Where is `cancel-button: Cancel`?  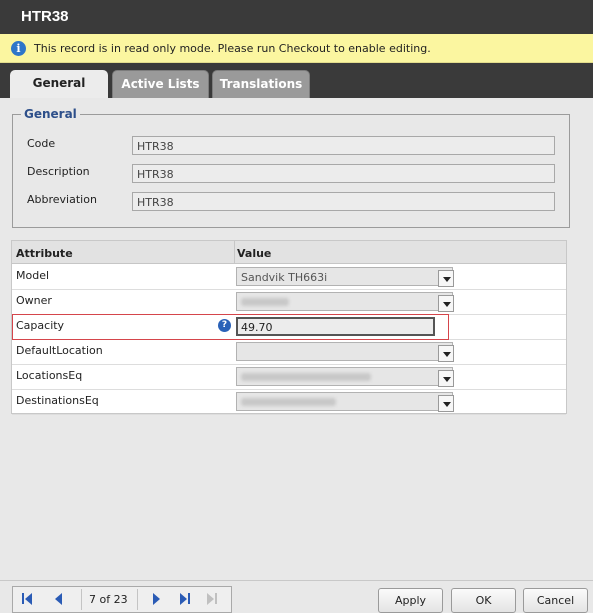 cancel-button: Cancel is located at coordinates (555, 600).